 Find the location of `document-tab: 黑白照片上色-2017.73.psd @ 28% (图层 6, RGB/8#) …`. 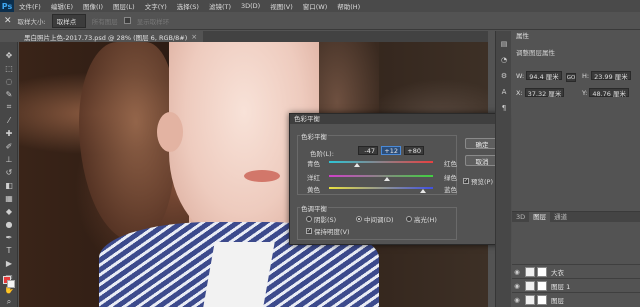

document-tab: 黑白照片上色-2017.73.psd @ 28% (图层 6, RGB/8#) … is located at coordinates (111, 36).